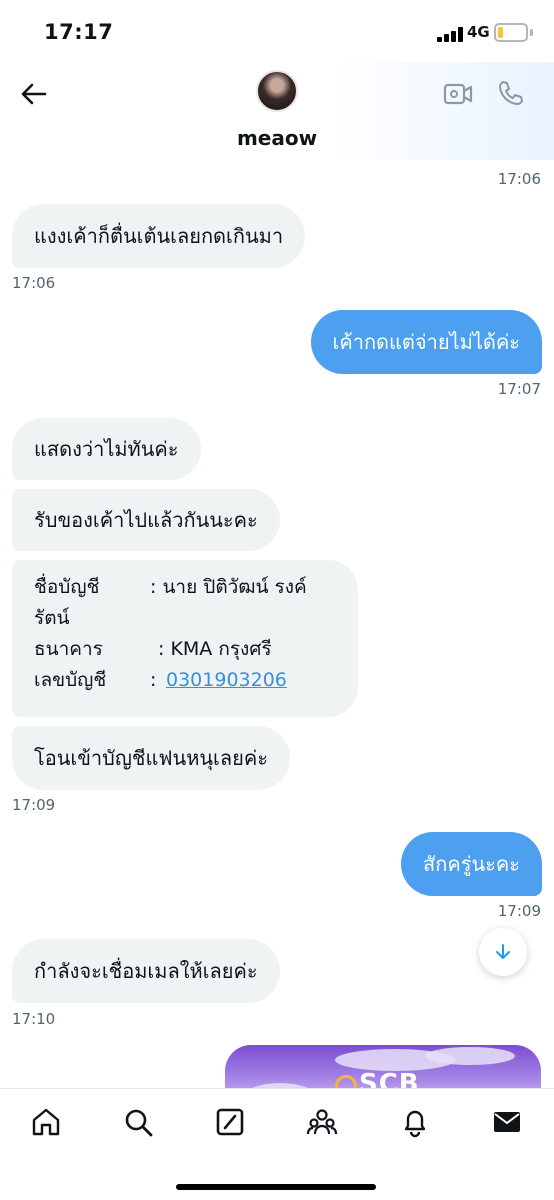 This screenshot has width=554, height=1200. I want to click on conversation-header: meaow, so click(277, 111).